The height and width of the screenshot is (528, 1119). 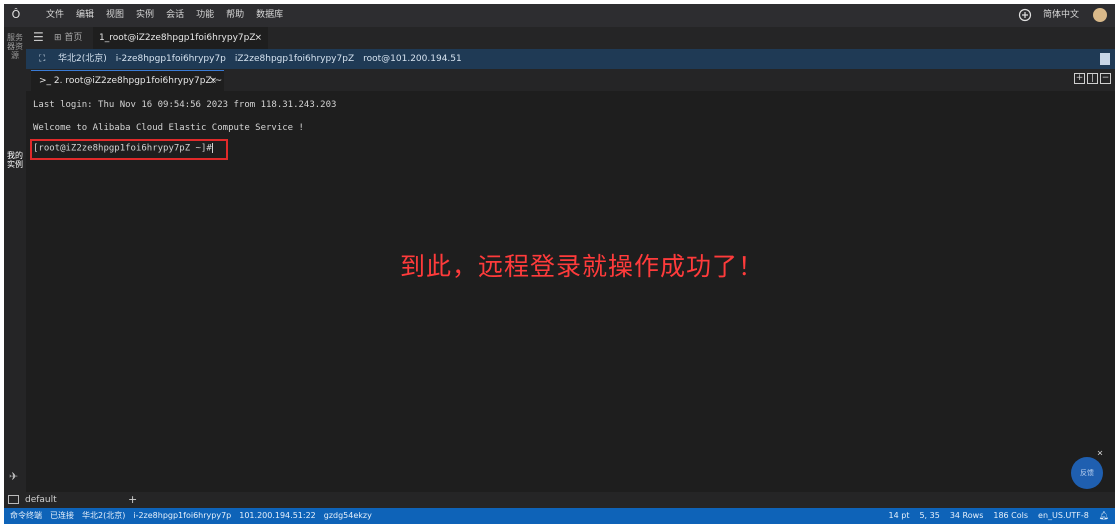 I want to click on session-tab-bar: ☰ ⊞ 首页 1_root@iZ2ze8hpgp1foi6hrypy7pZ ×, so click(x=570, y=38).